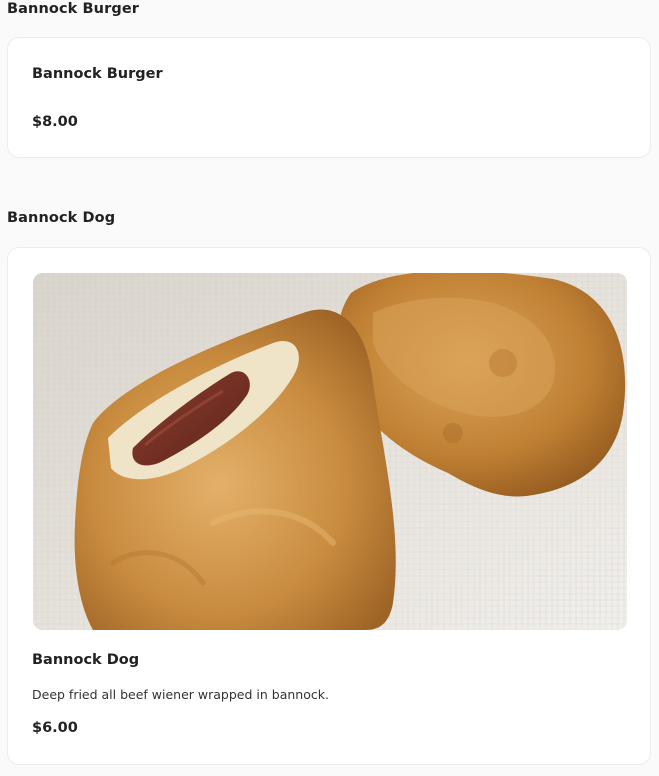 The width and height of the screenshot is (659, 776). I want to click on item-name: Bannock Burger, so click(97, 74).